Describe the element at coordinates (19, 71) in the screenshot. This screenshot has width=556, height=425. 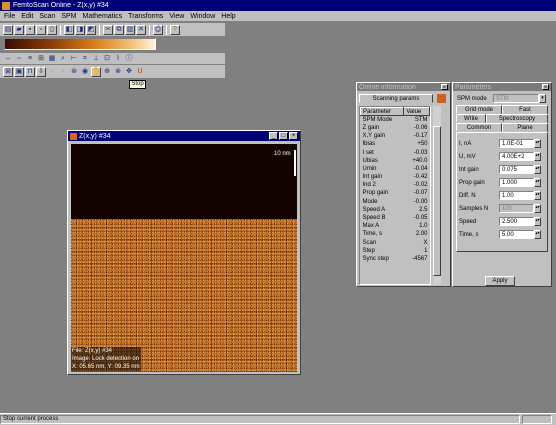
I see `frame-icon: ▣` at that location.